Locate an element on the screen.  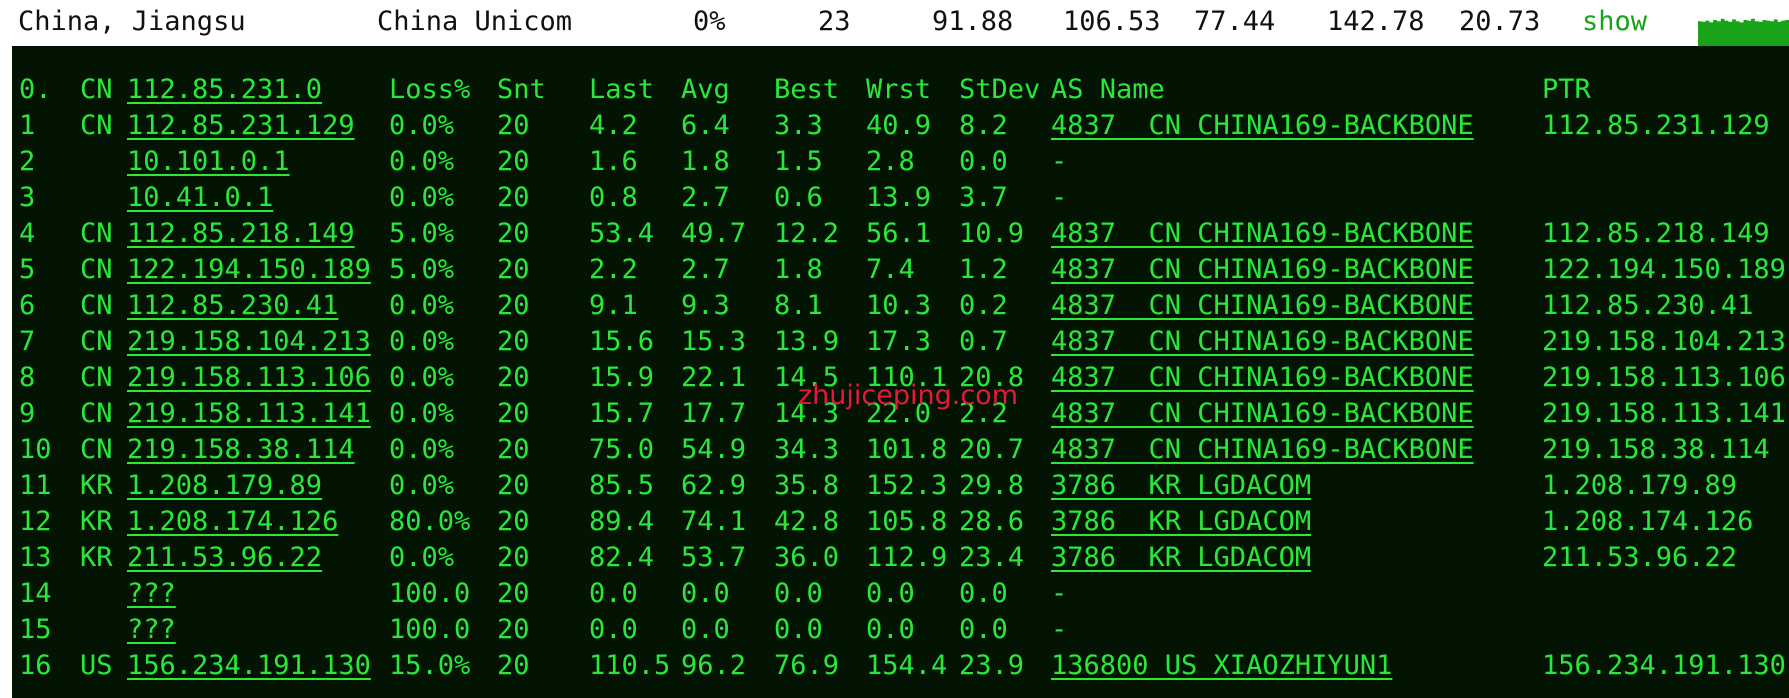
latency-sparkline is located at coordinates (1743, 23).